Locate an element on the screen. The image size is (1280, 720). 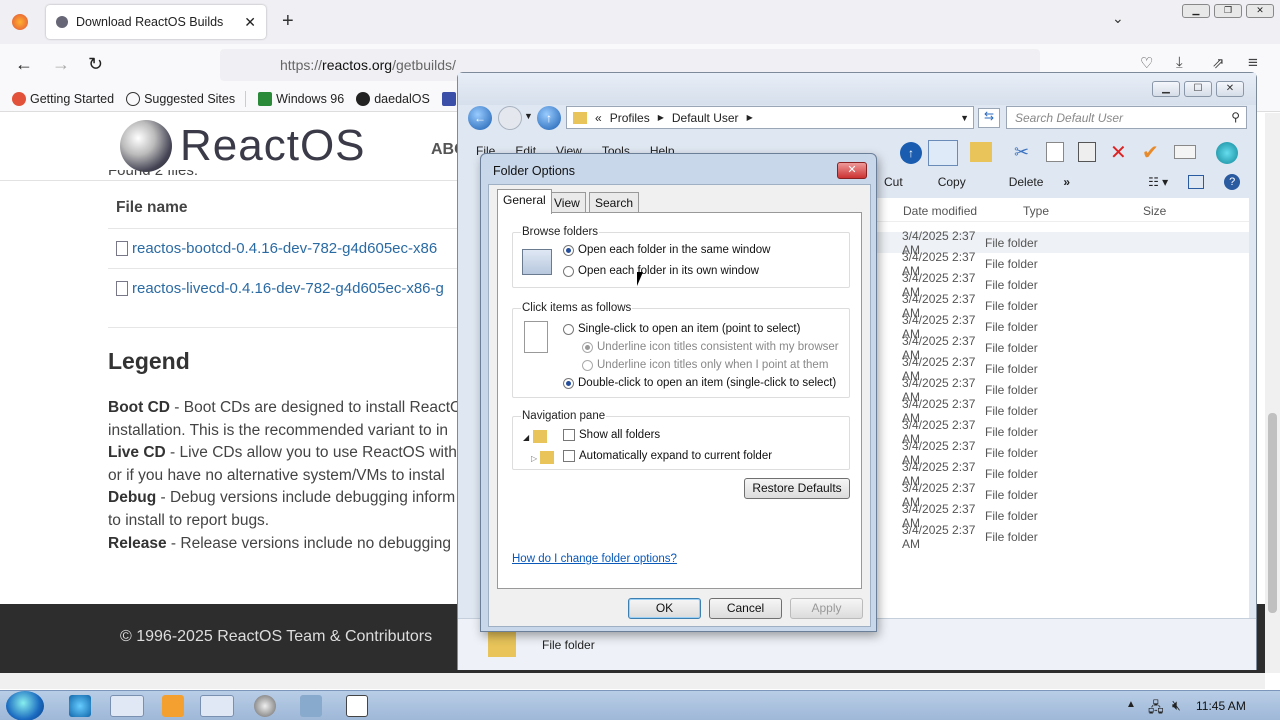
help-icon: ? is located at coordinates (1232, 182).